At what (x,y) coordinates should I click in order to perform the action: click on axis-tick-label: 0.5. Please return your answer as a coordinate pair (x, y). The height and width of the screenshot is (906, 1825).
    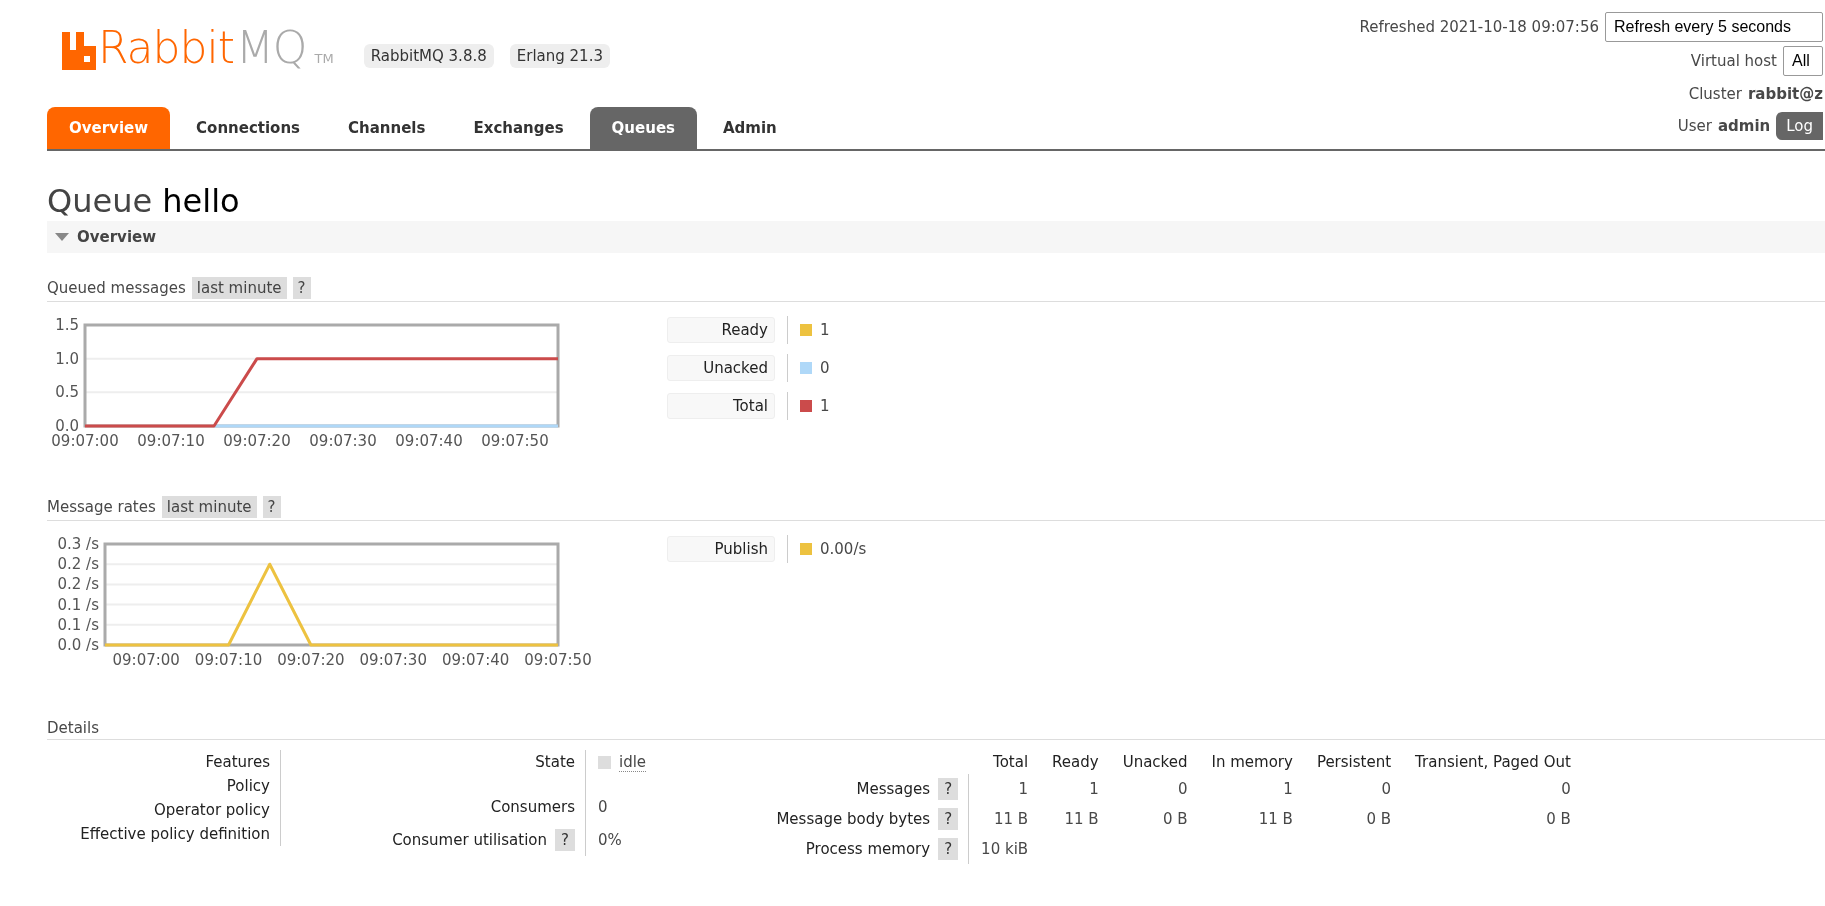
    Looking at the image, I should click on (67, 392).